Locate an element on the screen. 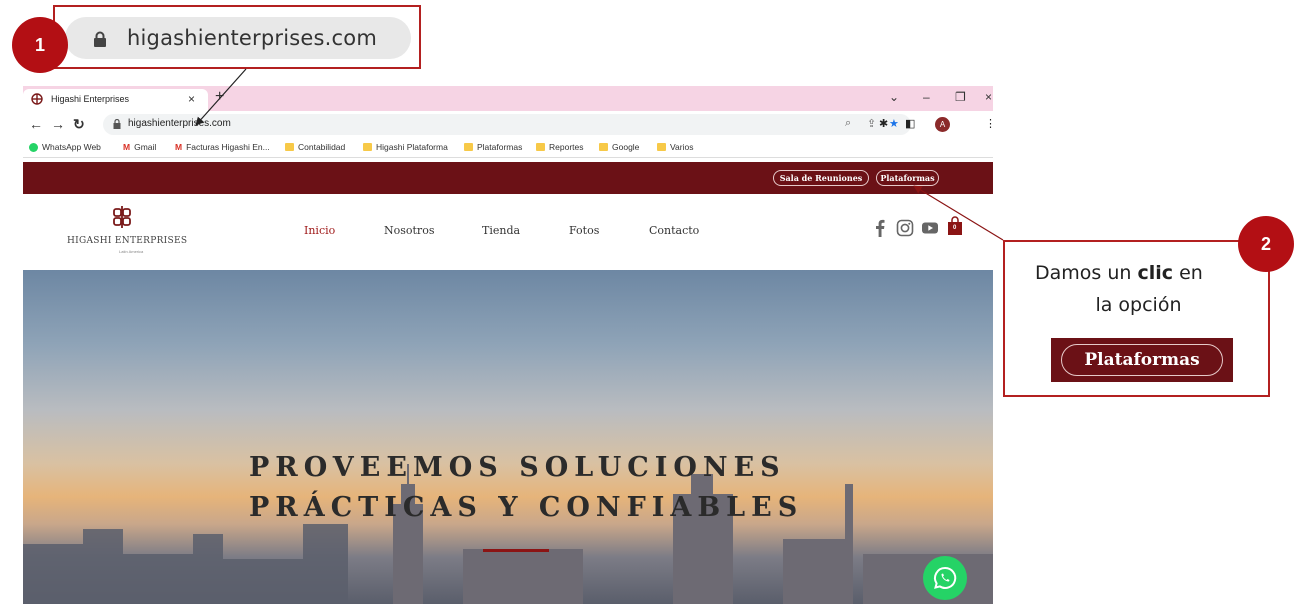  zoomed-address-callout: higashienterprises.com is located at coordinates (237, 37).